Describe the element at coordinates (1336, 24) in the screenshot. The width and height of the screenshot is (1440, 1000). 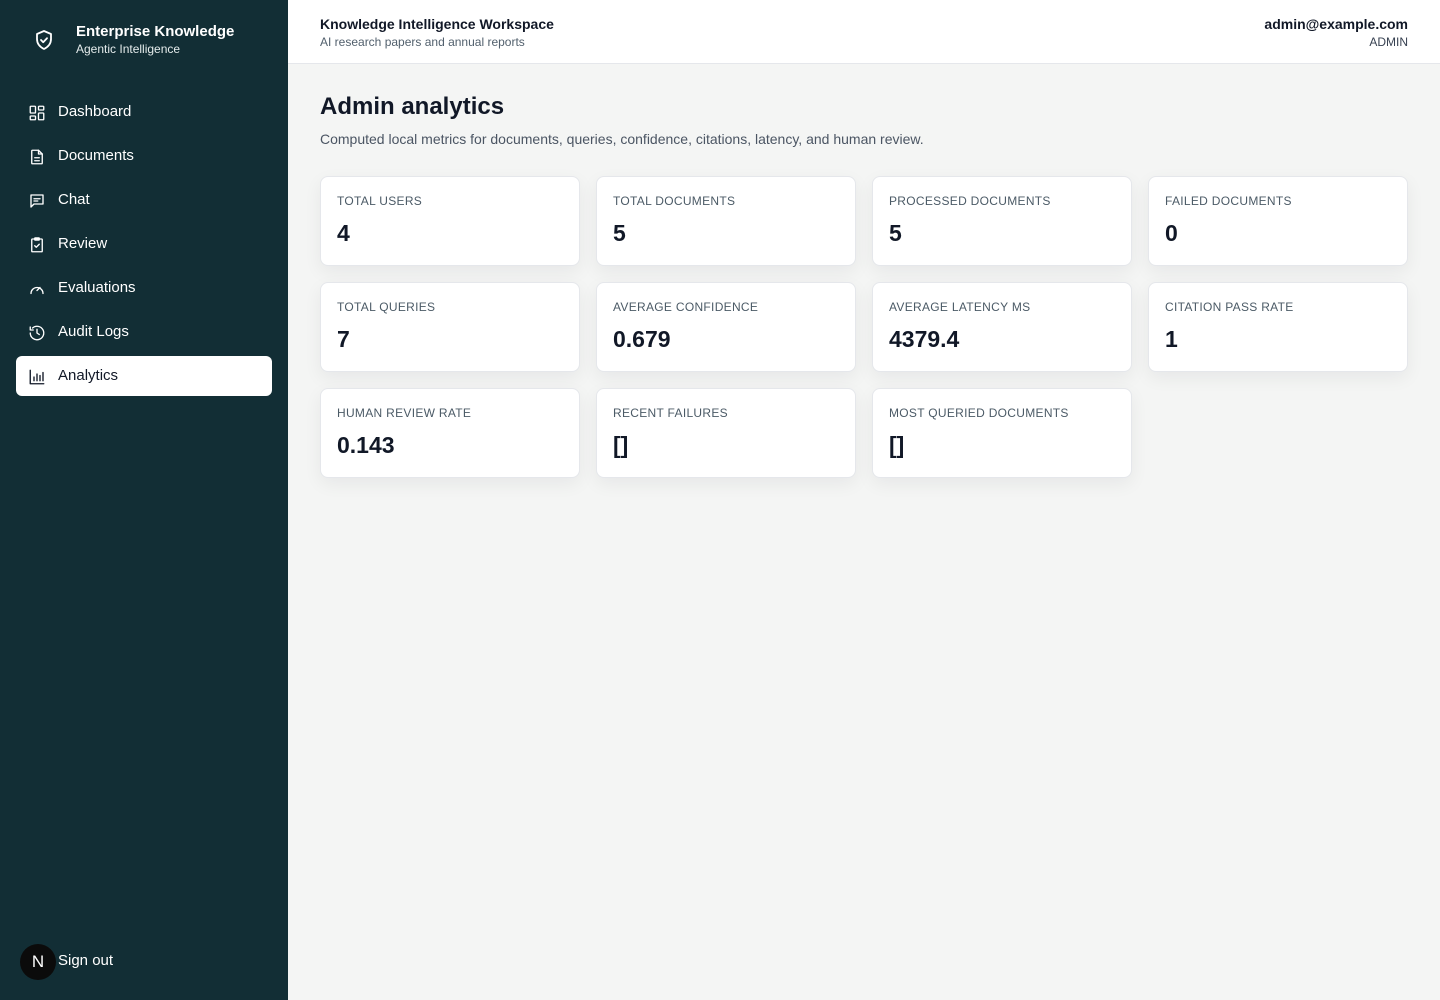
I see `user-email: admin@example.com` at that location.